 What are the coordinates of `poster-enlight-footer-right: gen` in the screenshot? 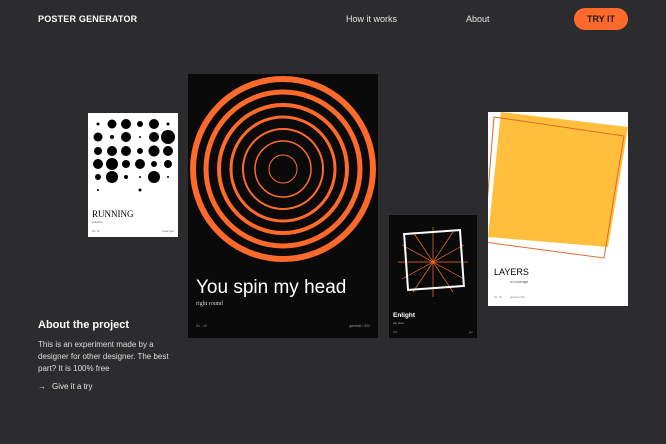 It's located at (470, 332).